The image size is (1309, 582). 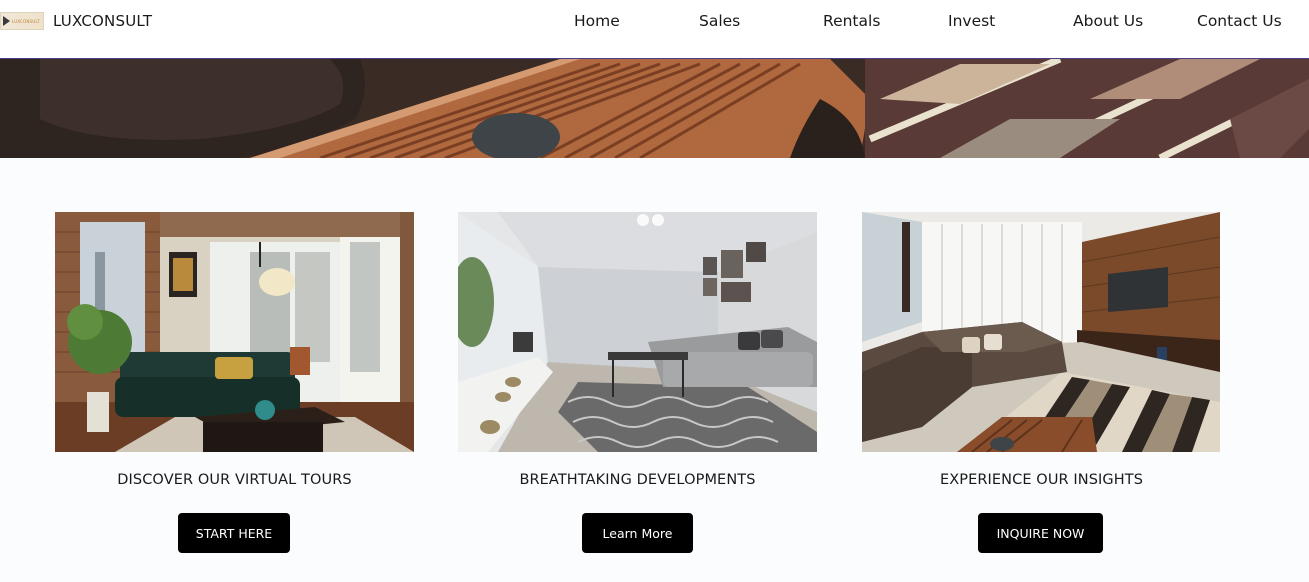 I want to click on nav-about-us: About Us, so click(x=1108, y=21).